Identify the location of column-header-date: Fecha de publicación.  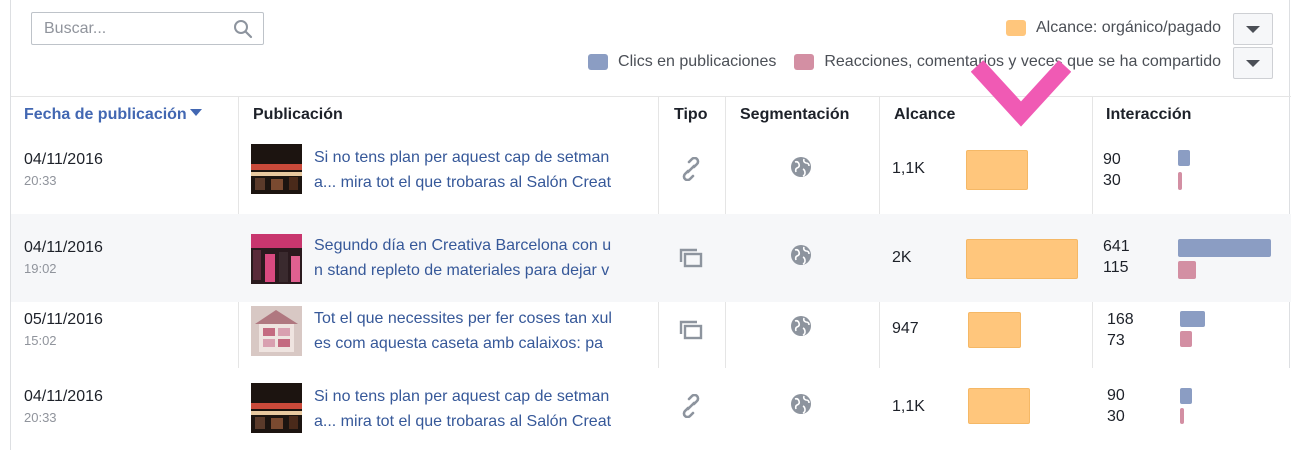
(113, 115).